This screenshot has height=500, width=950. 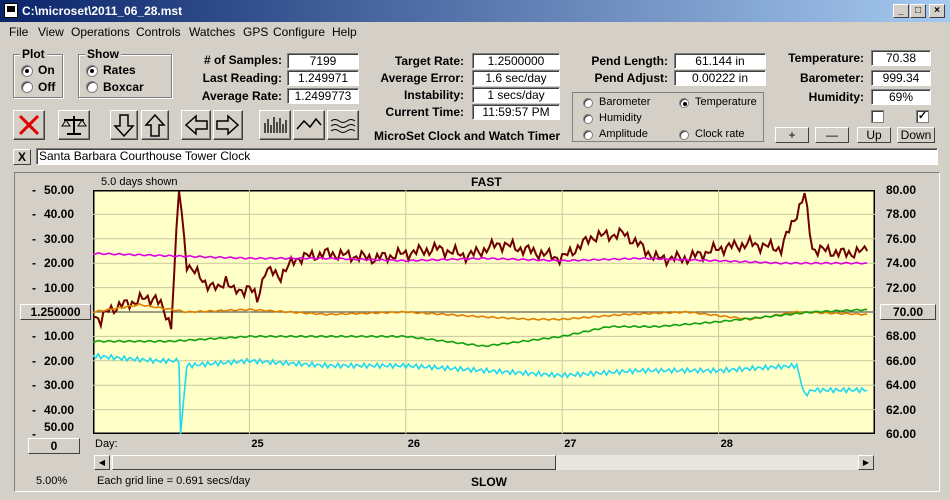 What do you see at coordinates (901, 190) in the screenshot?
I see `right-axis-label: 80.00` at bounding box center [901, 190].